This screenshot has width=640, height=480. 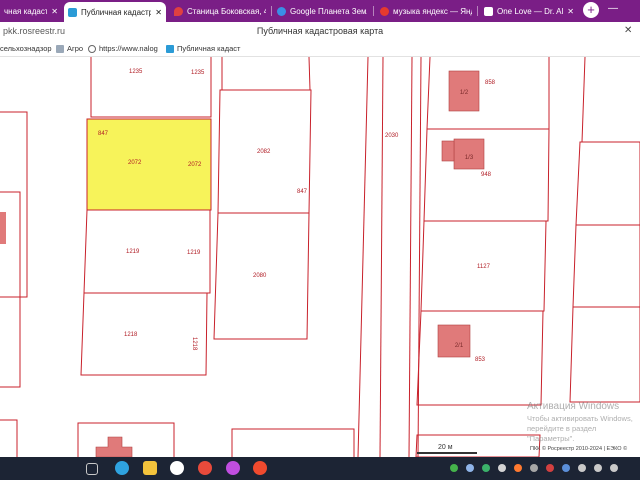 What do you see at coordinates (591, 10) in the screenshot?
I see `new-tab-button: +` at bounding box center [591, 10].